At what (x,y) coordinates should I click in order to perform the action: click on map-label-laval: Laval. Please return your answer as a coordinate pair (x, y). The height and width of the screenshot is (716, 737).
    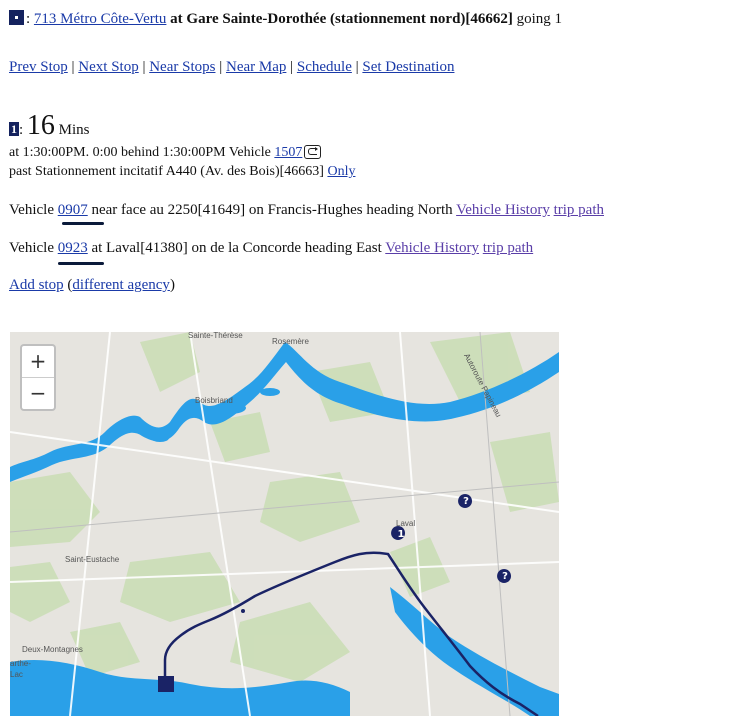
    Looking at the image, I should click on (406, 523).